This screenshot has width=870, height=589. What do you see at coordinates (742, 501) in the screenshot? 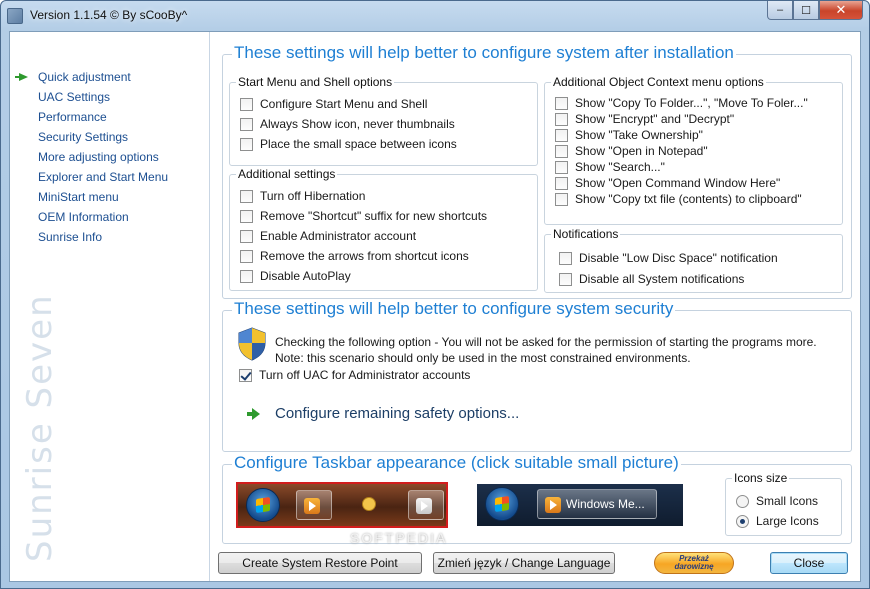
I see `radio-button` at bounding box center [742, 501].